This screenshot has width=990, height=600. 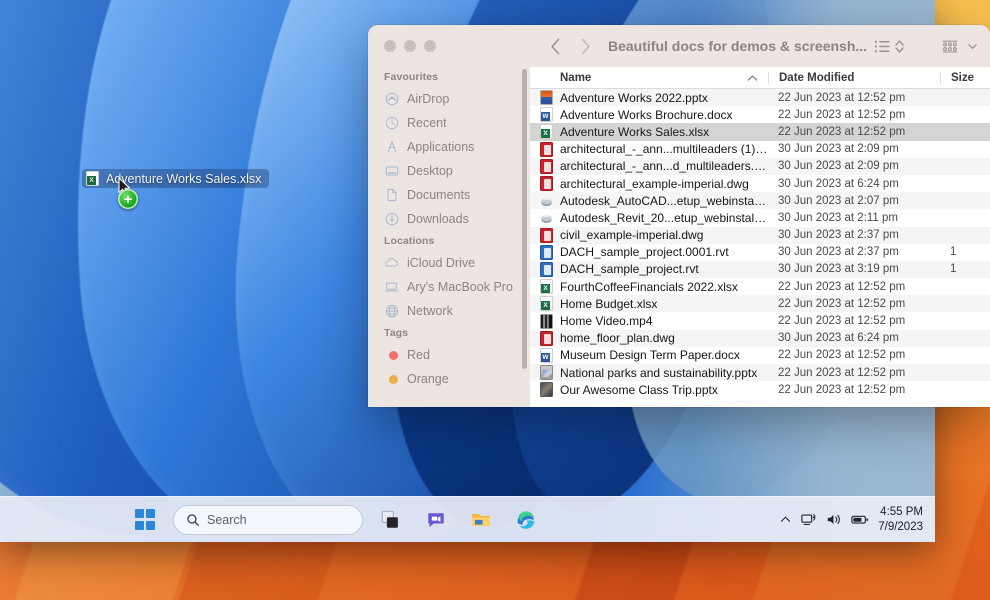 I want to click on group-options-button, so click(x=959, y=46).